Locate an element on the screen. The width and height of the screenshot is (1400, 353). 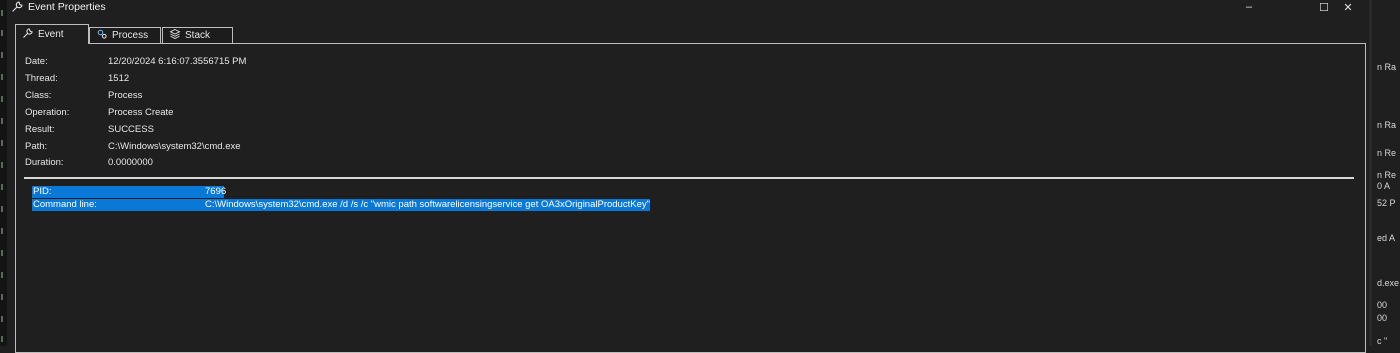
stack-icon is located at coordinates (177, 35).